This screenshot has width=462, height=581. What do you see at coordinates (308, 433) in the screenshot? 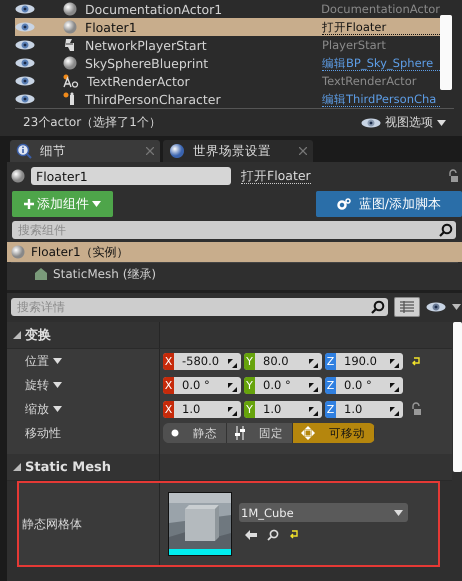
I see `move-icon` at bounding box center [308, 433].